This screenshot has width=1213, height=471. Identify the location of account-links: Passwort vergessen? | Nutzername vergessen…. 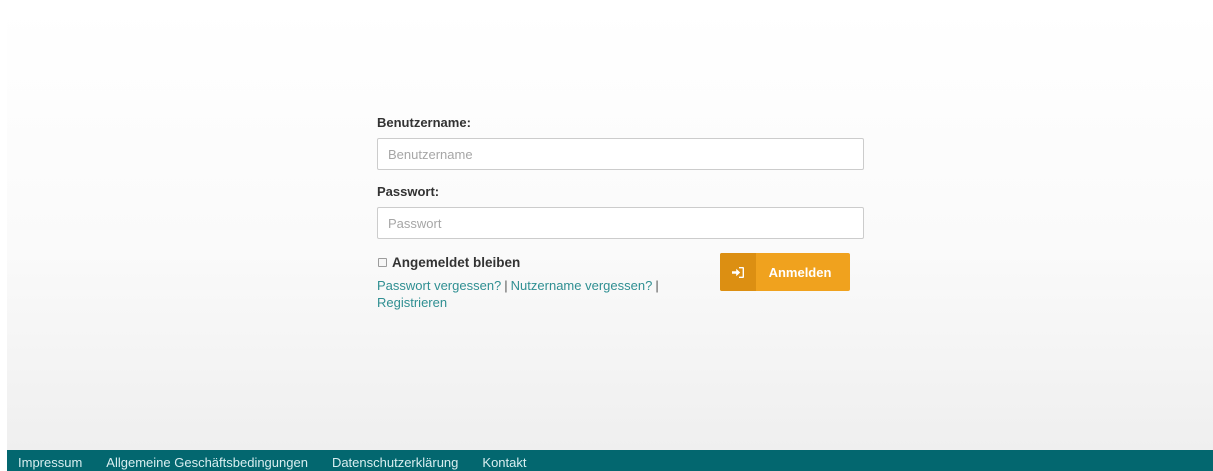
(542, 294).